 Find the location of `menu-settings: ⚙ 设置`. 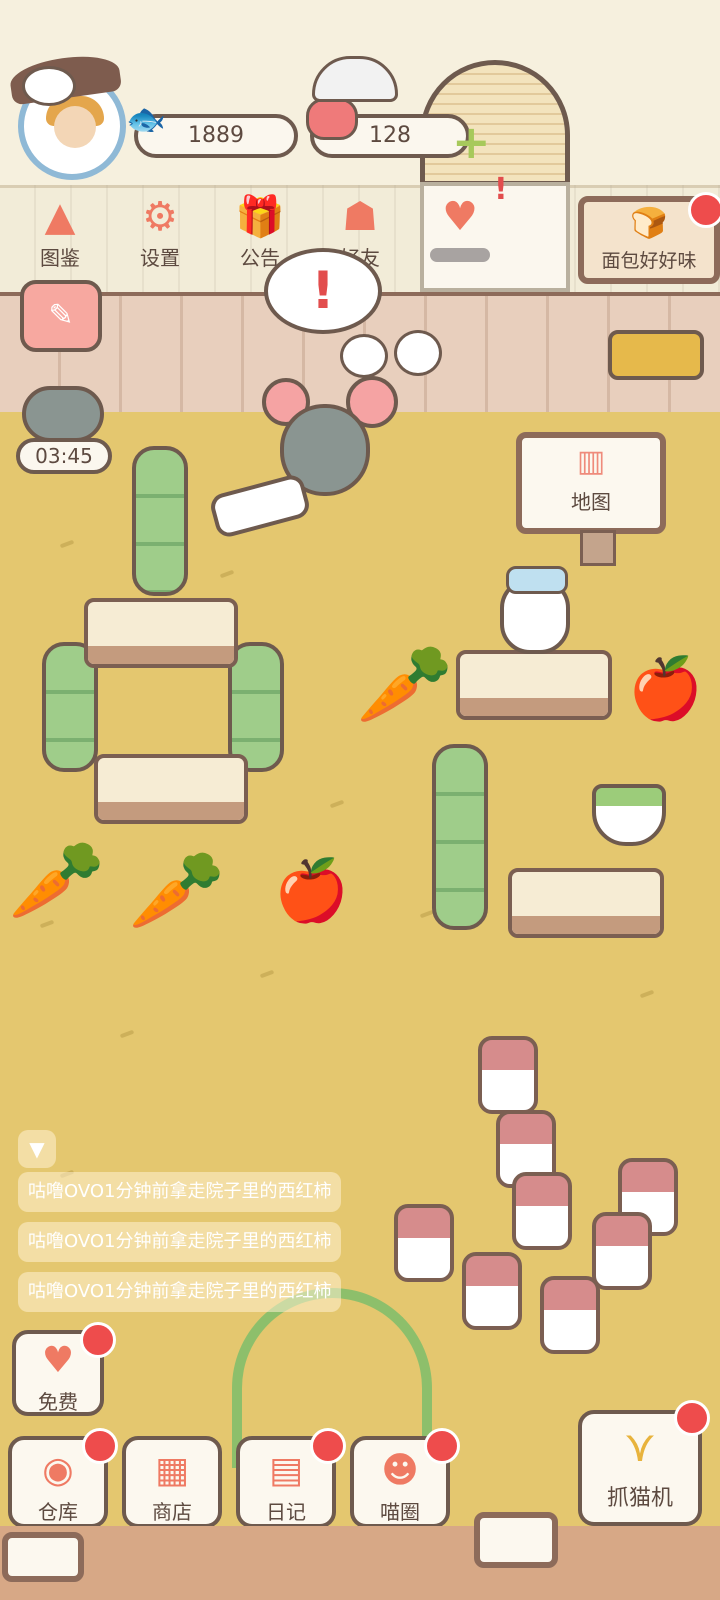

menu-settings: ⚙ 设置 is located at coordinates (160, 231).